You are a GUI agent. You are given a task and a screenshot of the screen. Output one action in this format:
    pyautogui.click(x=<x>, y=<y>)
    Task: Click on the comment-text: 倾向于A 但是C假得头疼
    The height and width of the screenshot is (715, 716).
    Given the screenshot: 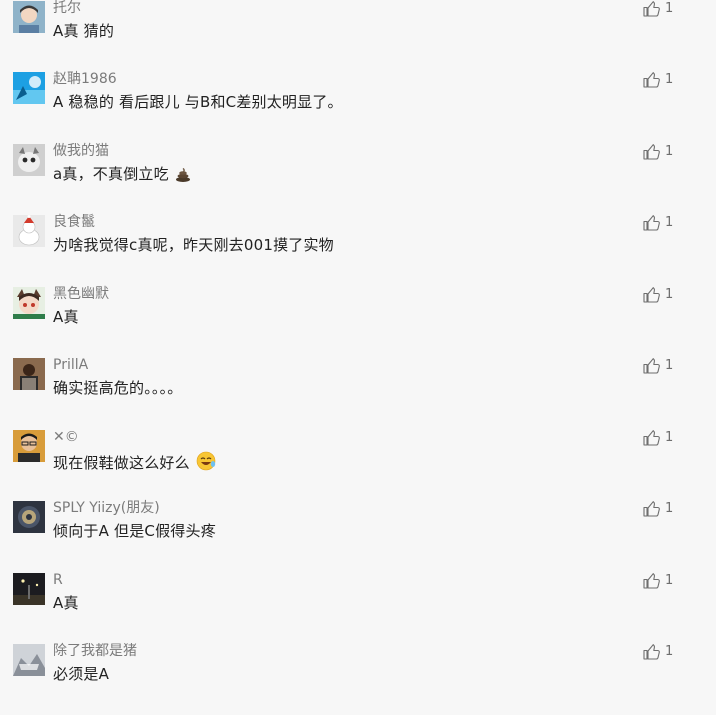 What is the action you would take?
    pyautogui.click(x=134, y=531)
    